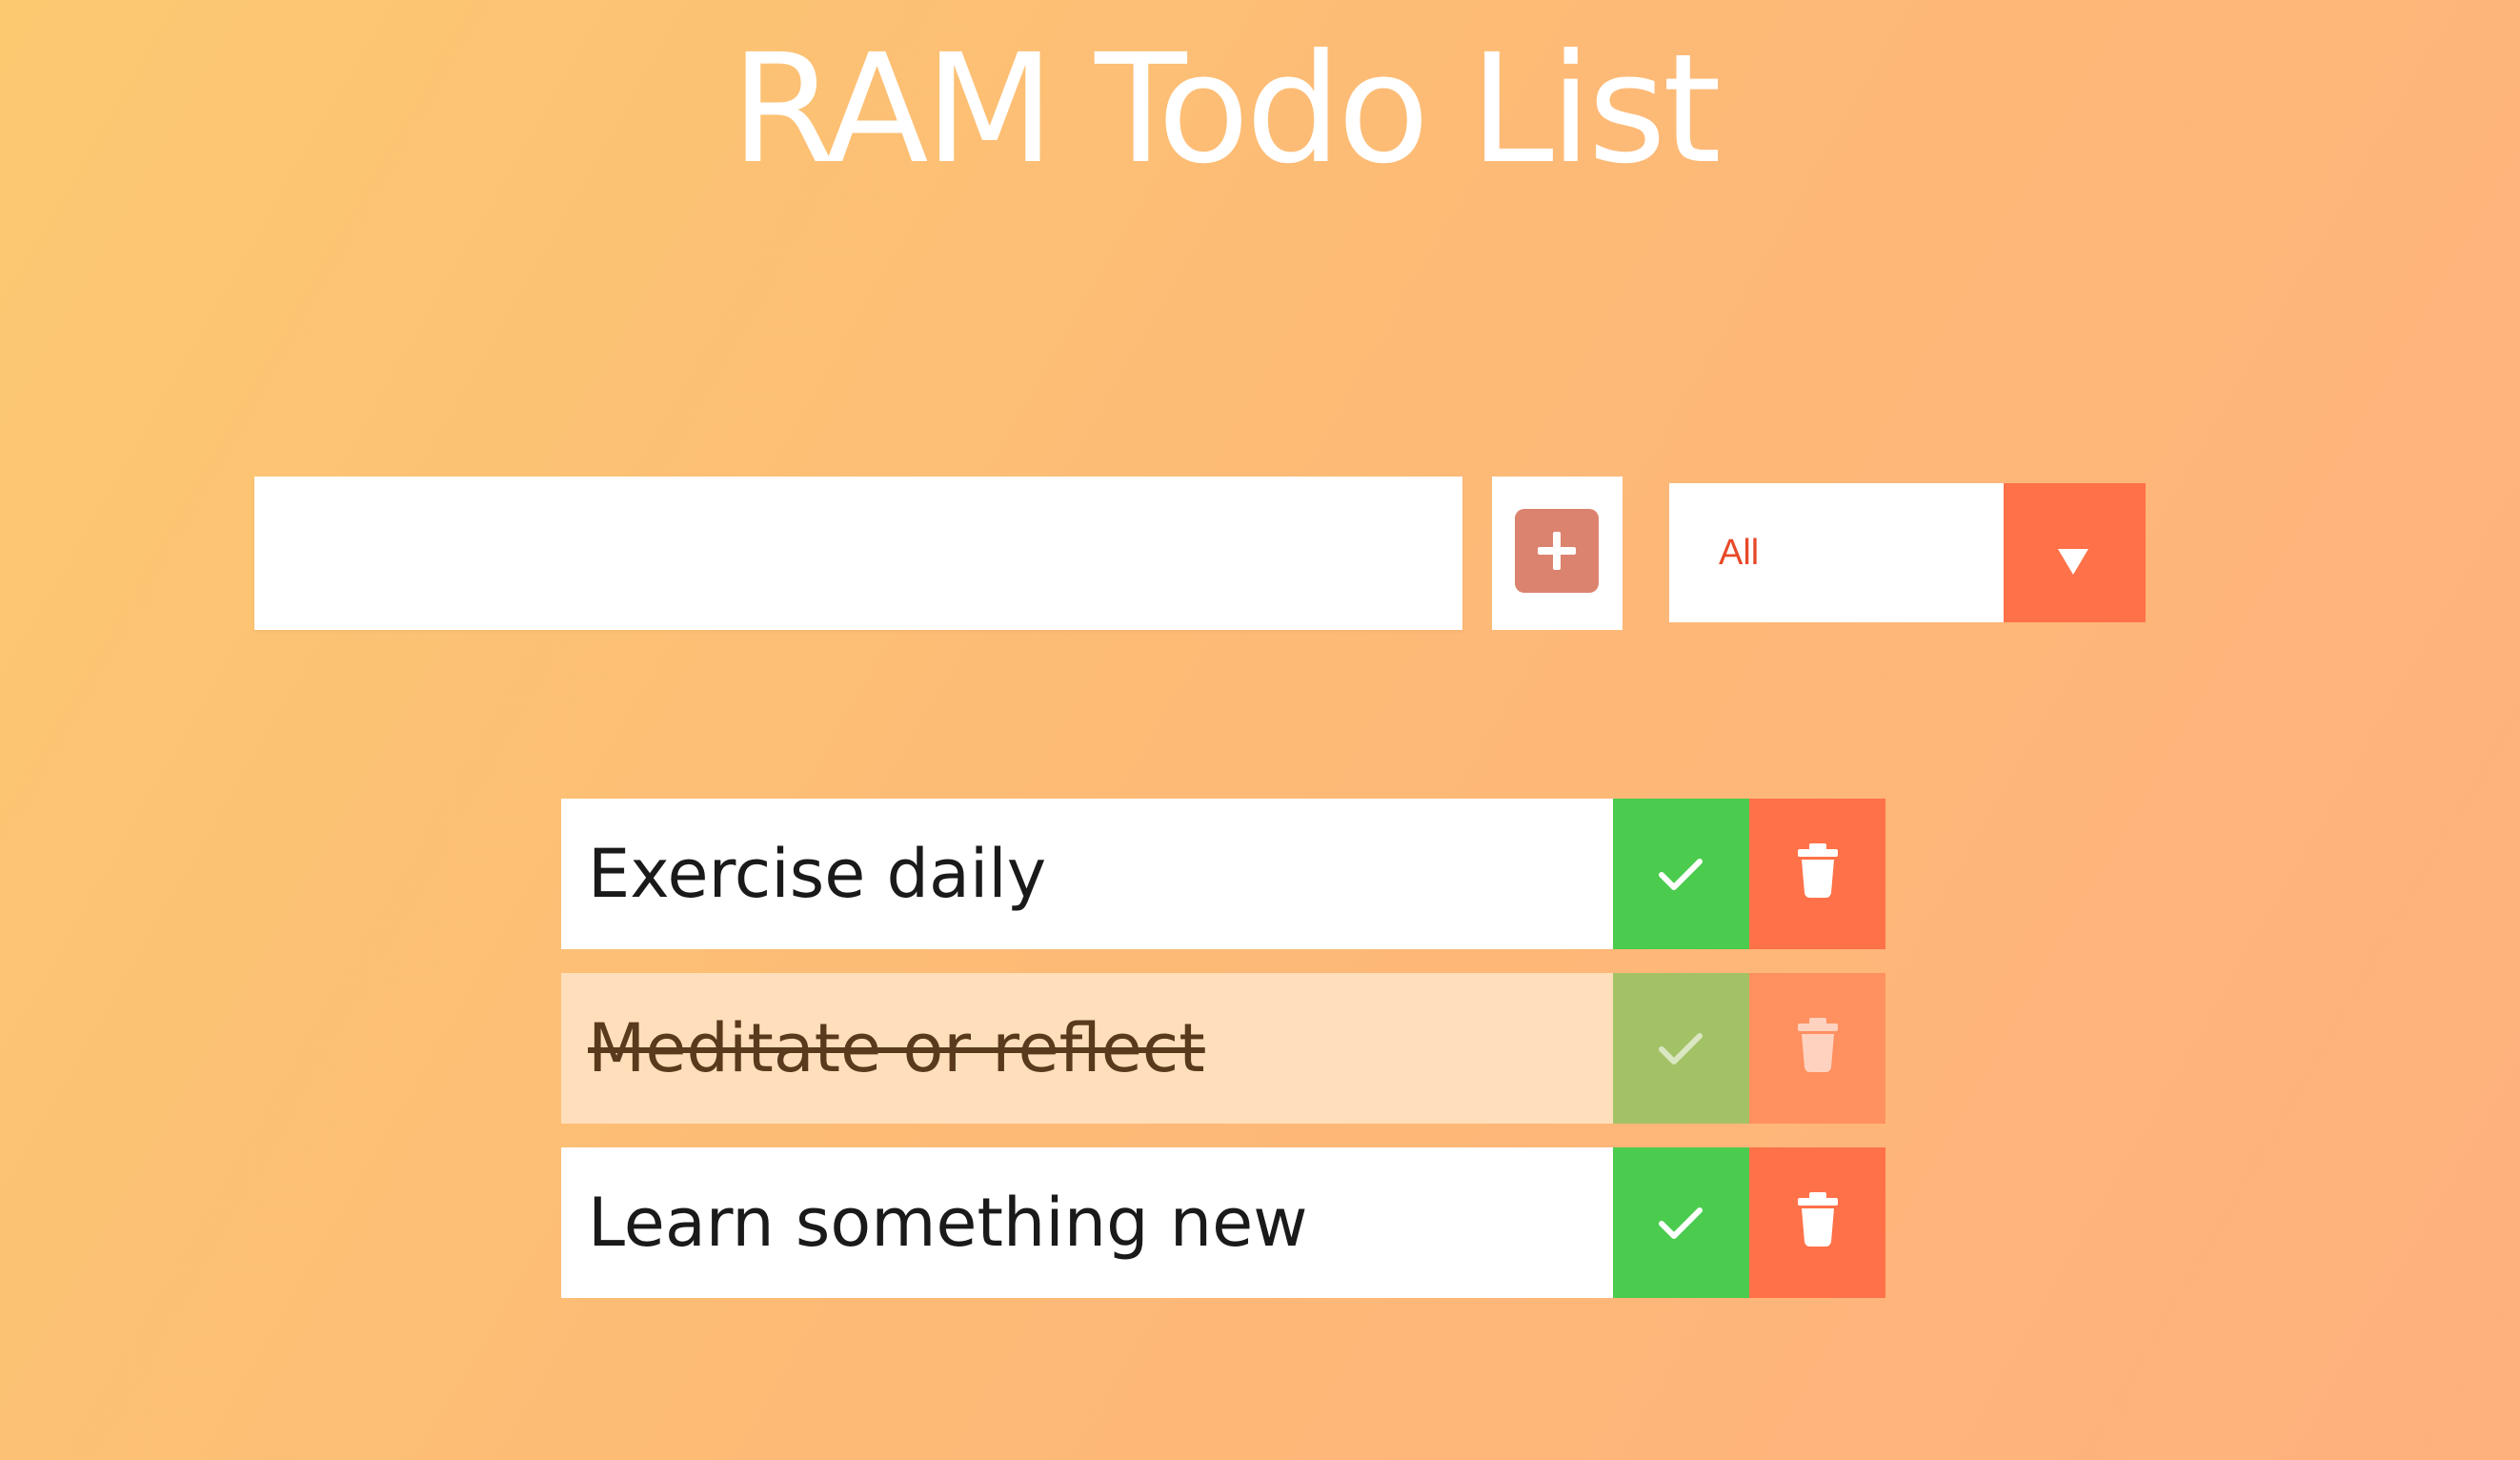  What do you see at coordinates (1907, 552) in the screenshot?
I see `filter-select: All` at bounding box center [1907, 552].